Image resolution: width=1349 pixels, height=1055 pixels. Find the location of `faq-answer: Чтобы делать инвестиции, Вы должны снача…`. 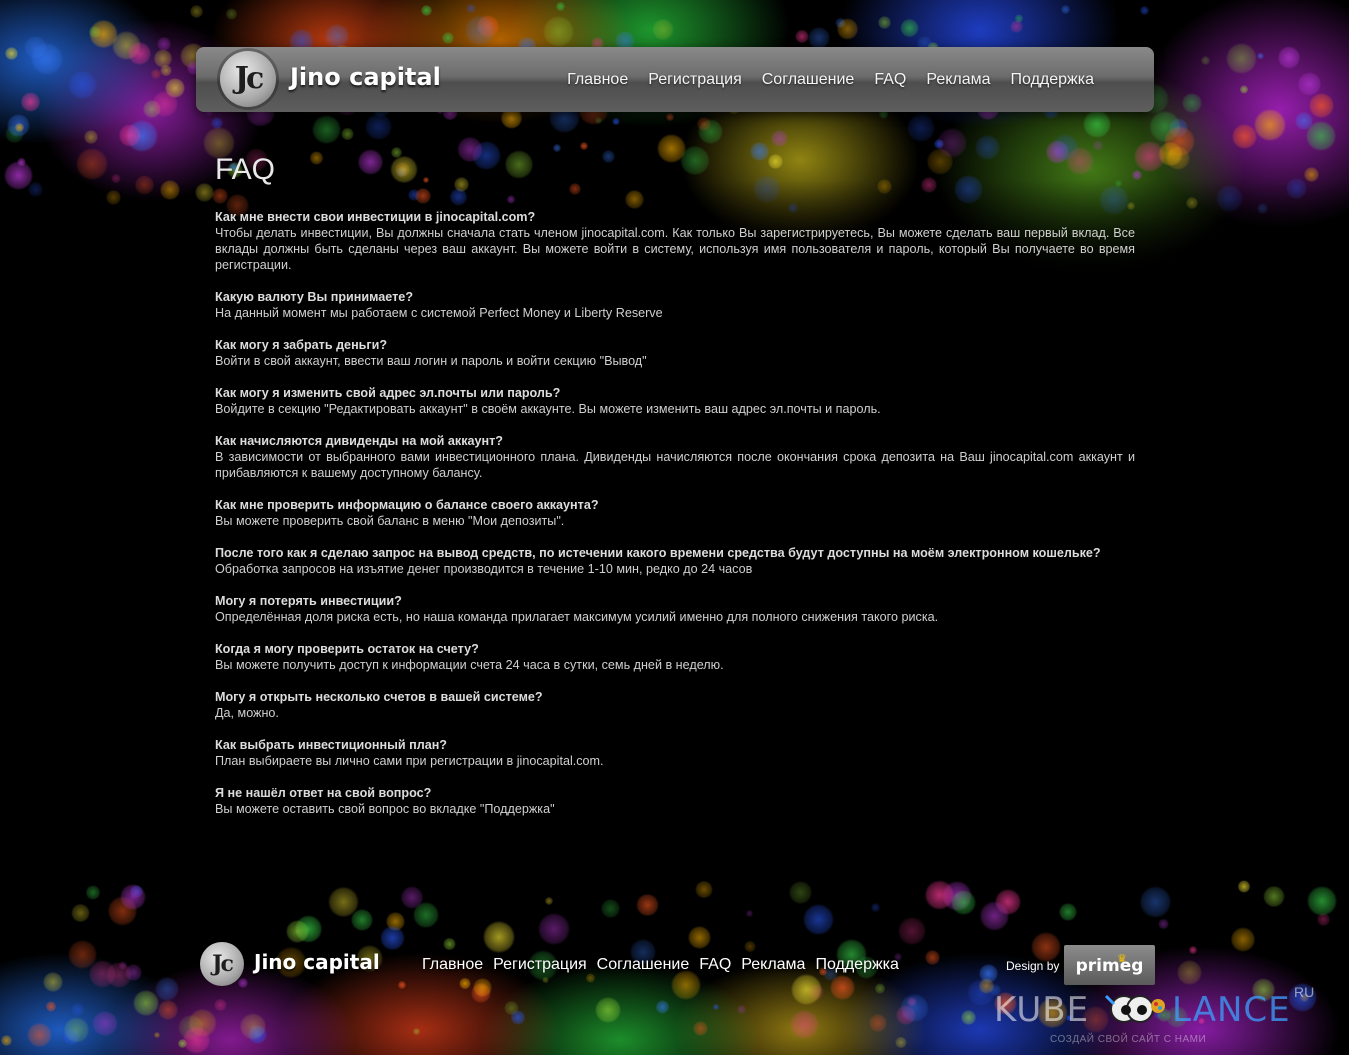

faq-answer: Чтобы делать инвестиции, Вы должны снача… is located at coordinates (675, 249).